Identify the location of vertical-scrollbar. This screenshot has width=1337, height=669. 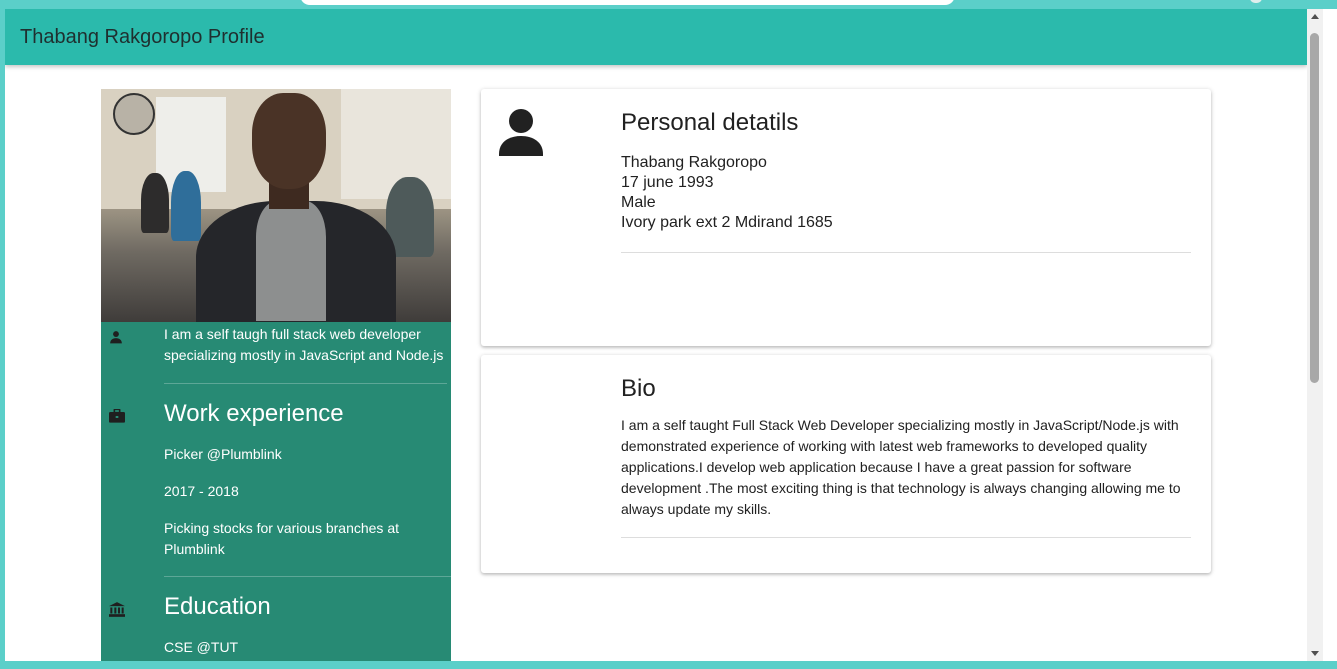
(1315, 335).